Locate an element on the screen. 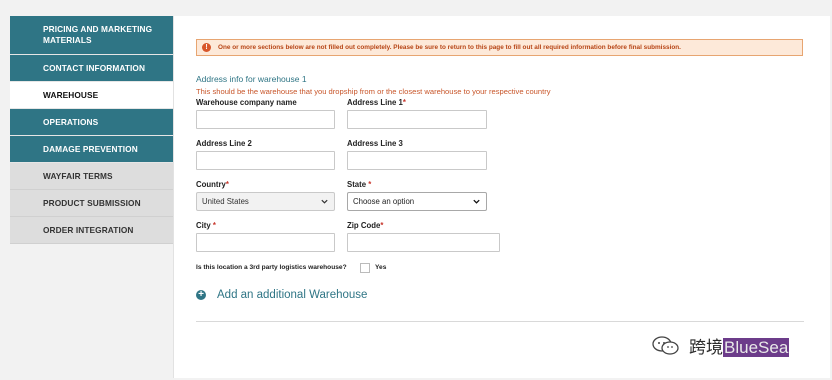  exclamation-icon: ! is located at coordinates (206, 47).